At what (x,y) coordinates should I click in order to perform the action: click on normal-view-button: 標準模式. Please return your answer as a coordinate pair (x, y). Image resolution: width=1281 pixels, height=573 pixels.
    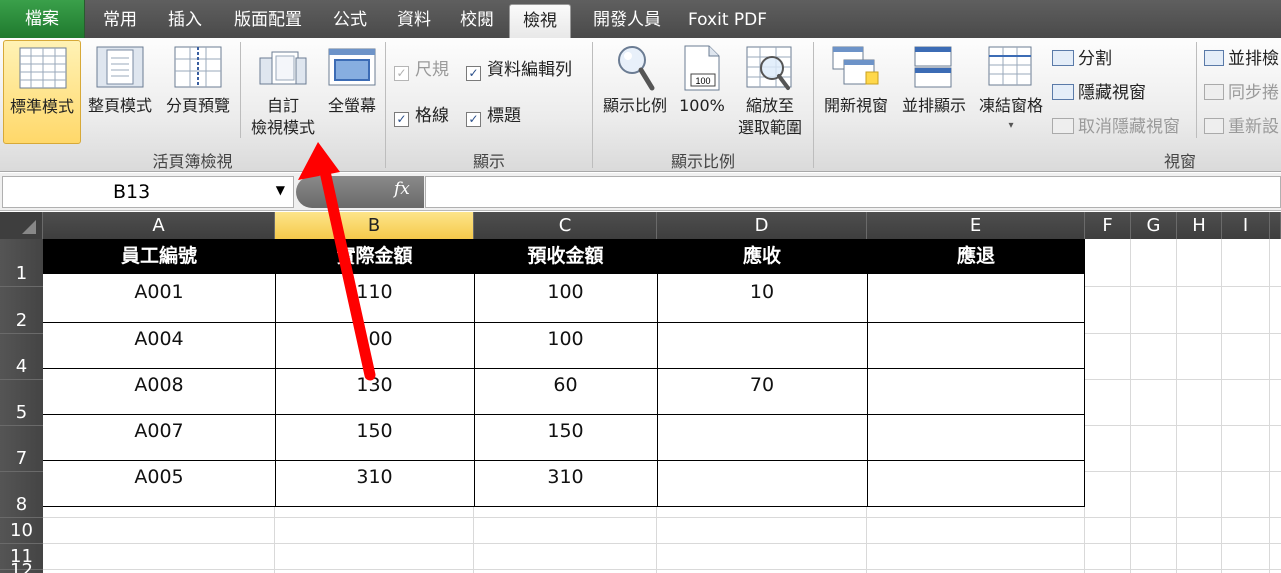
    Looking at the image, I should click on (42, 92).